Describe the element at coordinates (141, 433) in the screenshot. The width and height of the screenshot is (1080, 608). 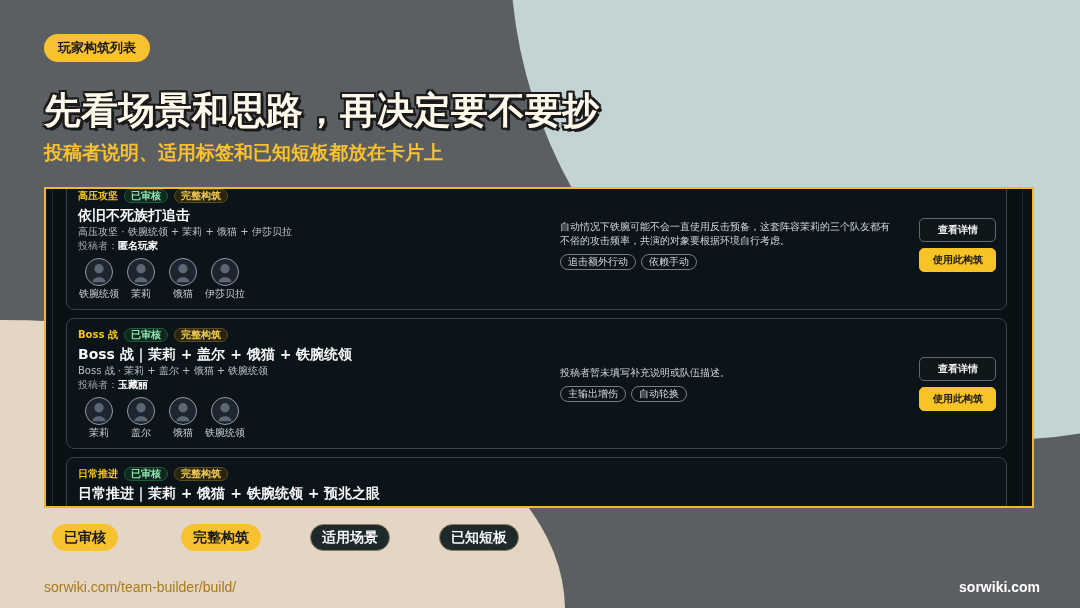
I see `member-name: 盖尔` at that location.